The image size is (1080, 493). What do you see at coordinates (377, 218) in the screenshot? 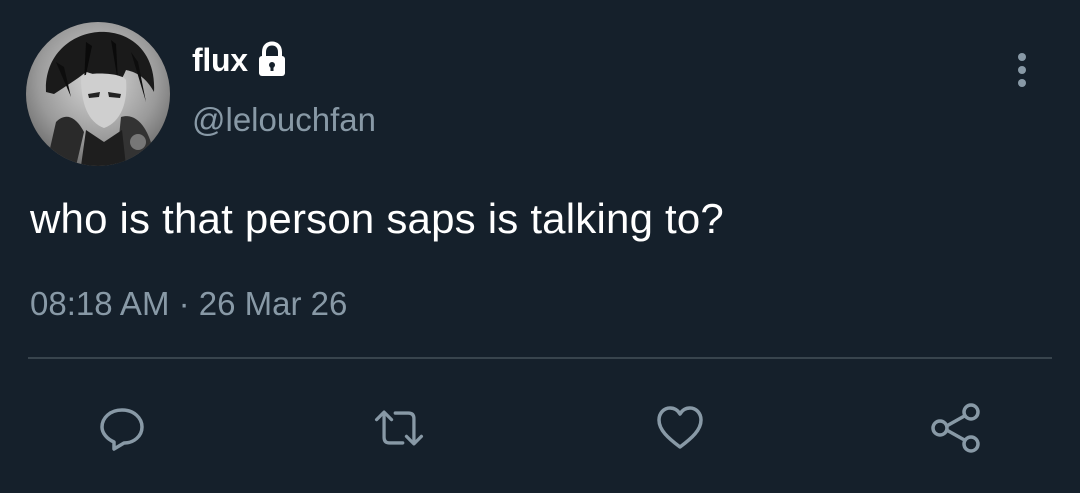
I see `tweet-text: who is that person saps is talking to?` at bounding box center [377, 218].